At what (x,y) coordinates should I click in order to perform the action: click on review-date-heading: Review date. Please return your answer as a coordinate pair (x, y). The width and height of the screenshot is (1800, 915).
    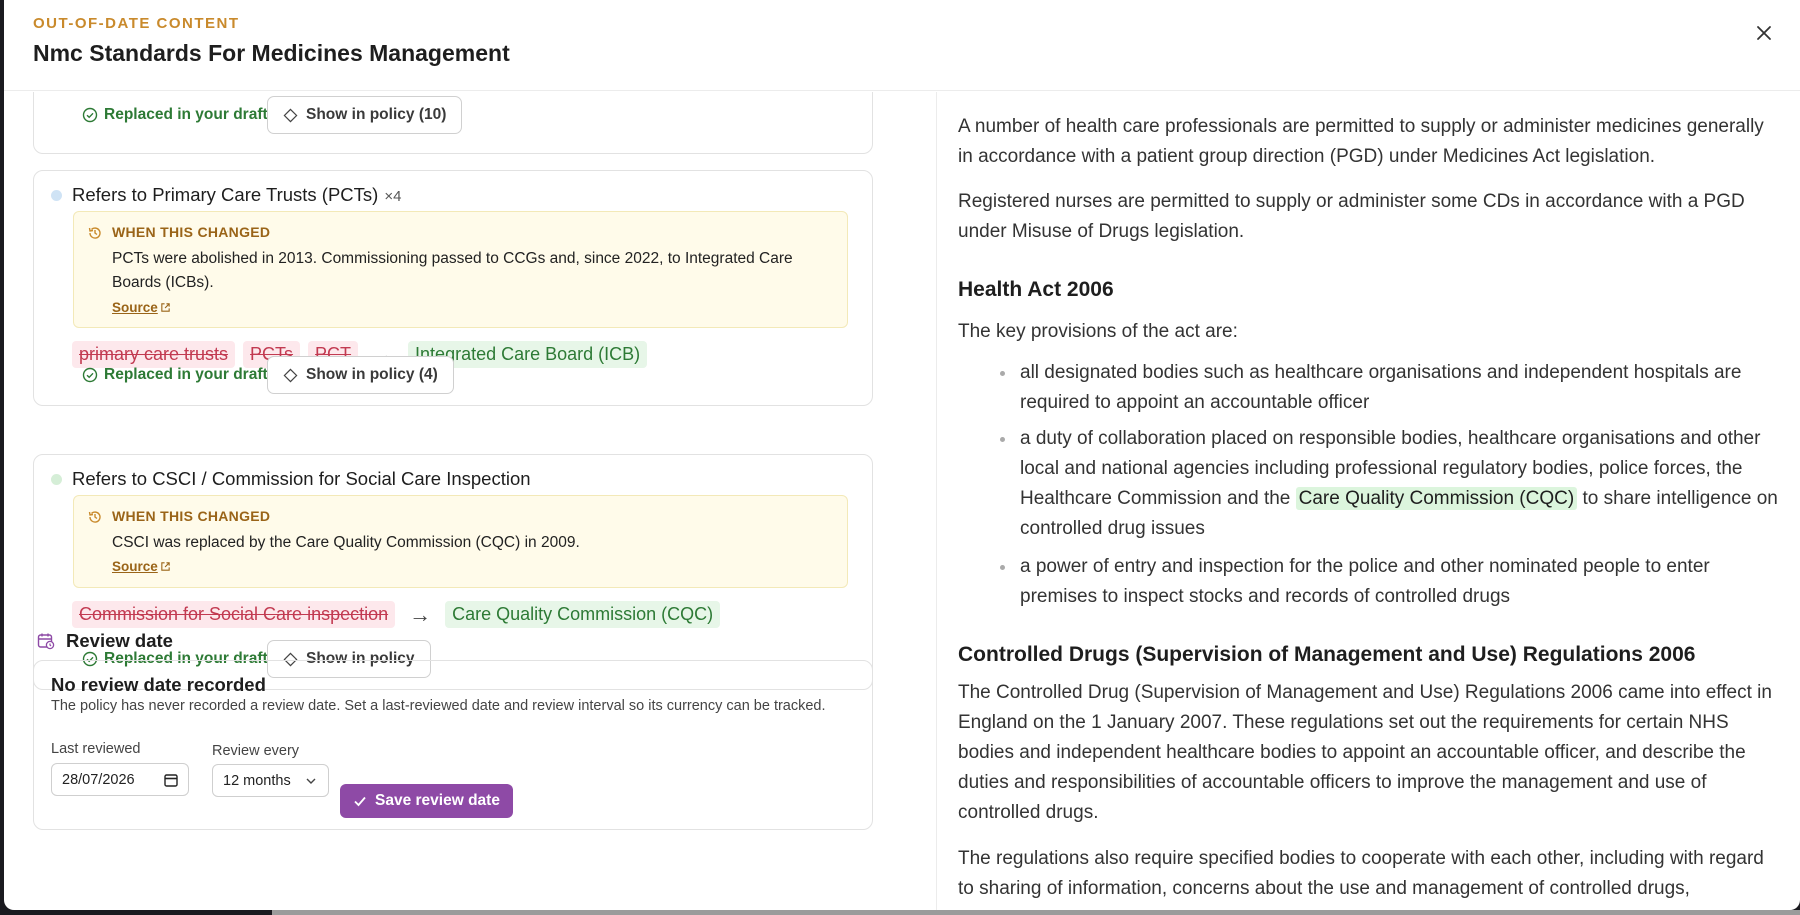
    Looking at the image, I should click on (105, 641).